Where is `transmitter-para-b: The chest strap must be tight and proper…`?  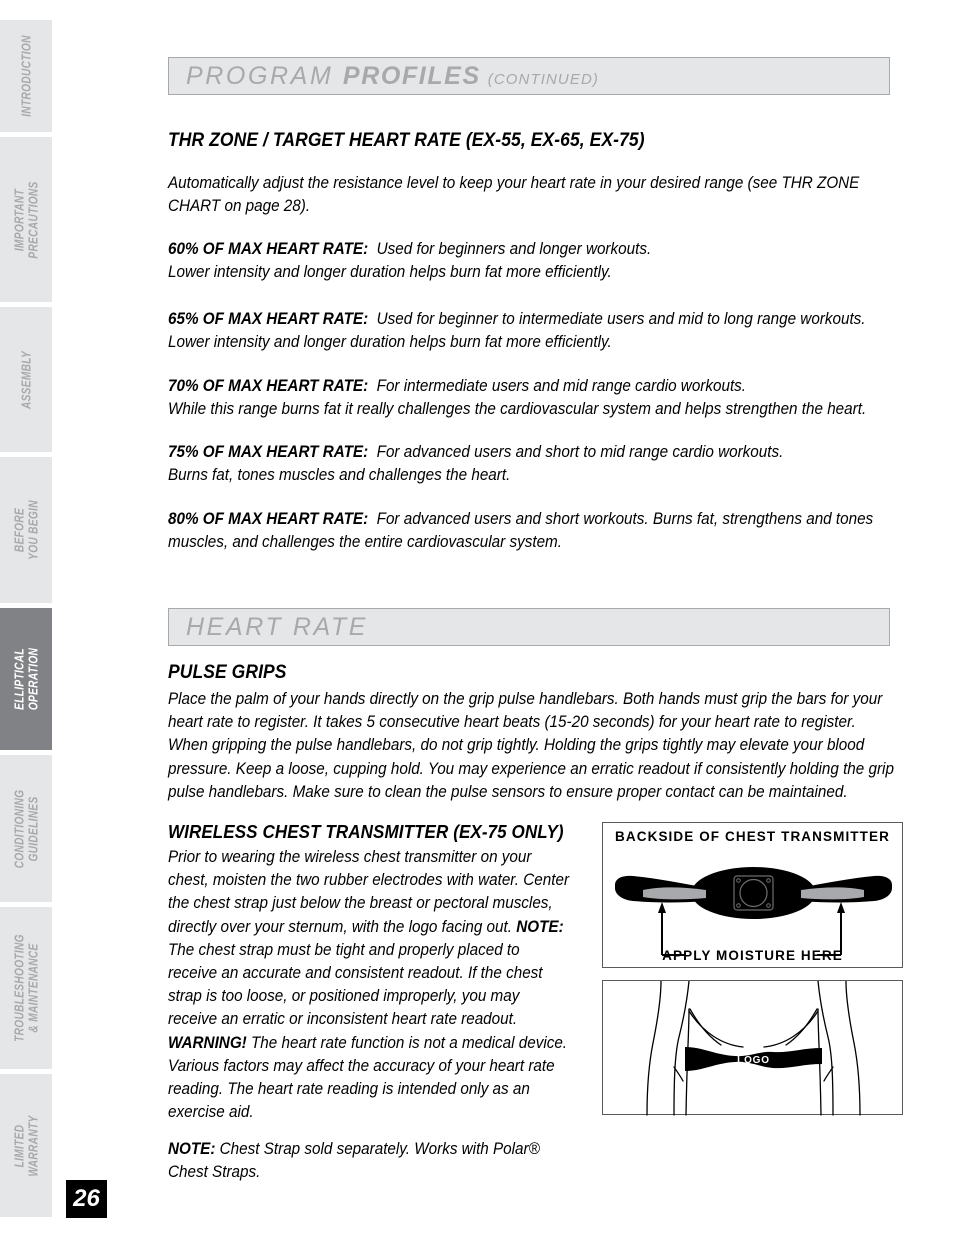 transmitter-para-b: The chest strap must be tight and proper… is located at coordinates (355, 984).